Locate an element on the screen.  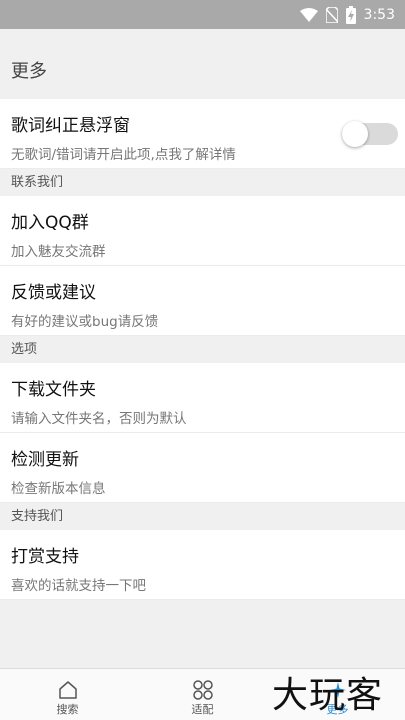
donate-title: 打赏支持 is located at coordinates (45, 557).